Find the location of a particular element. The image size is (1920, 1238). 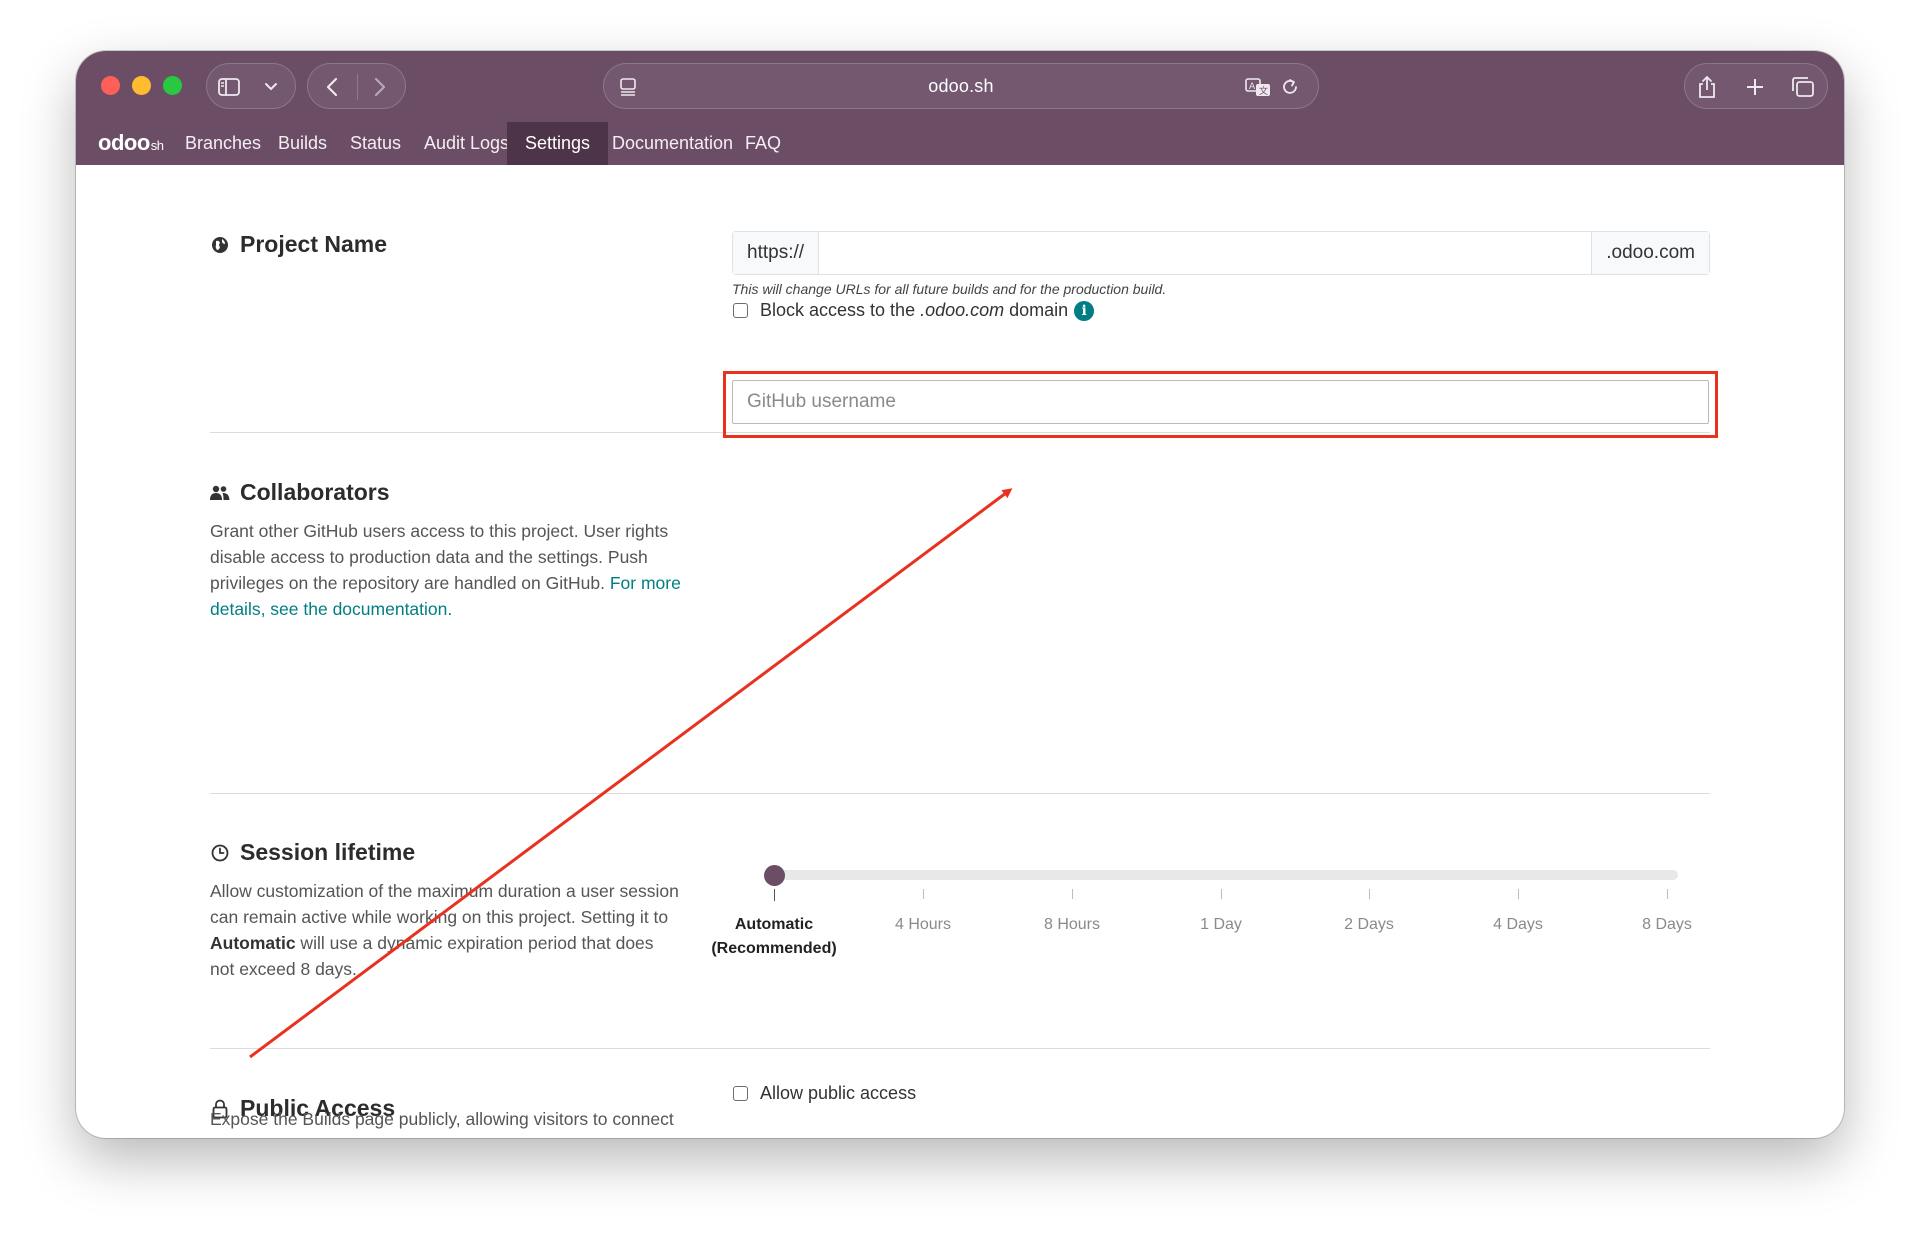

nav-label: Audit Logs is located at coordinates (467, 143).